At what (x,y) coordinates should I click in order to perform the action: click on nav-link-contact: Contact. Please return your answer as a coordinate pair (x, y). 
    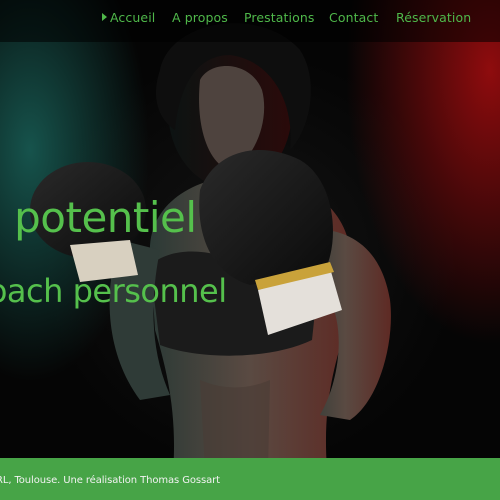
    Looking at the image, I should click on (353, 17).